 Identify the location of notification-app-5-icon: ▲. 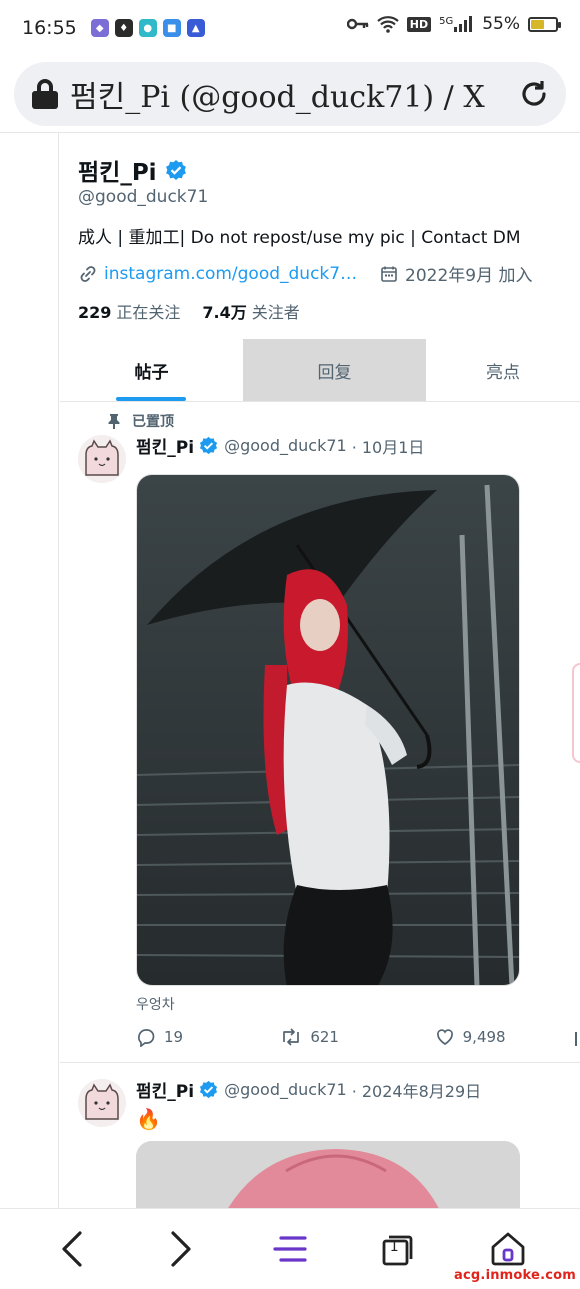
(195, 28).